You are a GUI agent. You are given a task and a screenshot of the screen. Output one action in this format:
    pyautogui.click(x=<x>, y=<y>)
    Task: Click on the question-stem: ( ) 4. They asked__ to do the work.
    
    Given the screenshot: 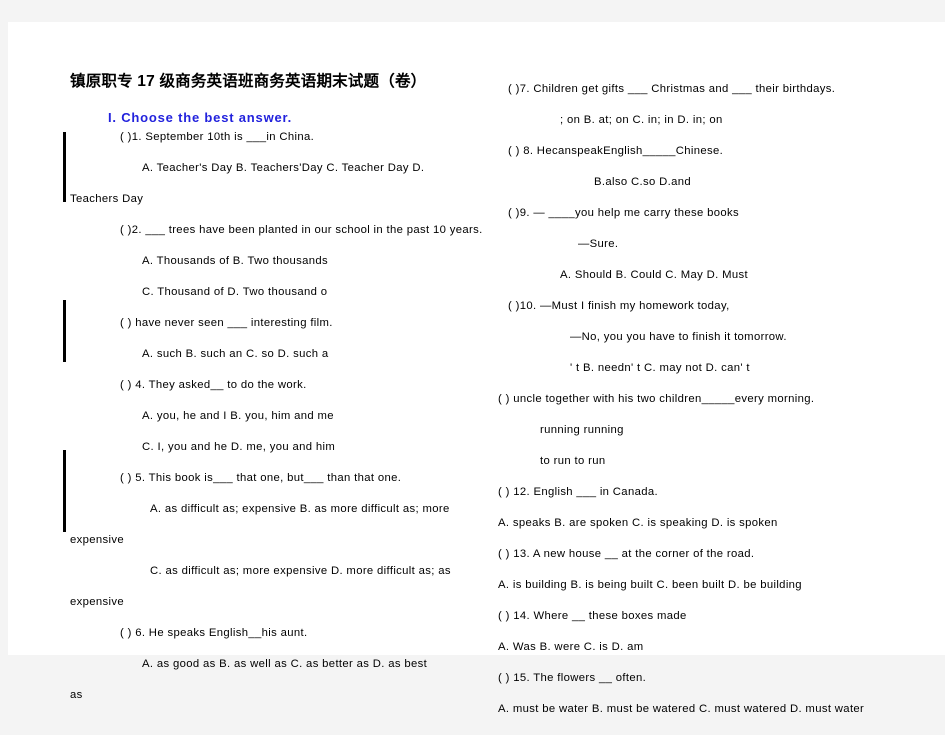 What is the action you would take?
    pyautogui.click(x=213, y=385)
    